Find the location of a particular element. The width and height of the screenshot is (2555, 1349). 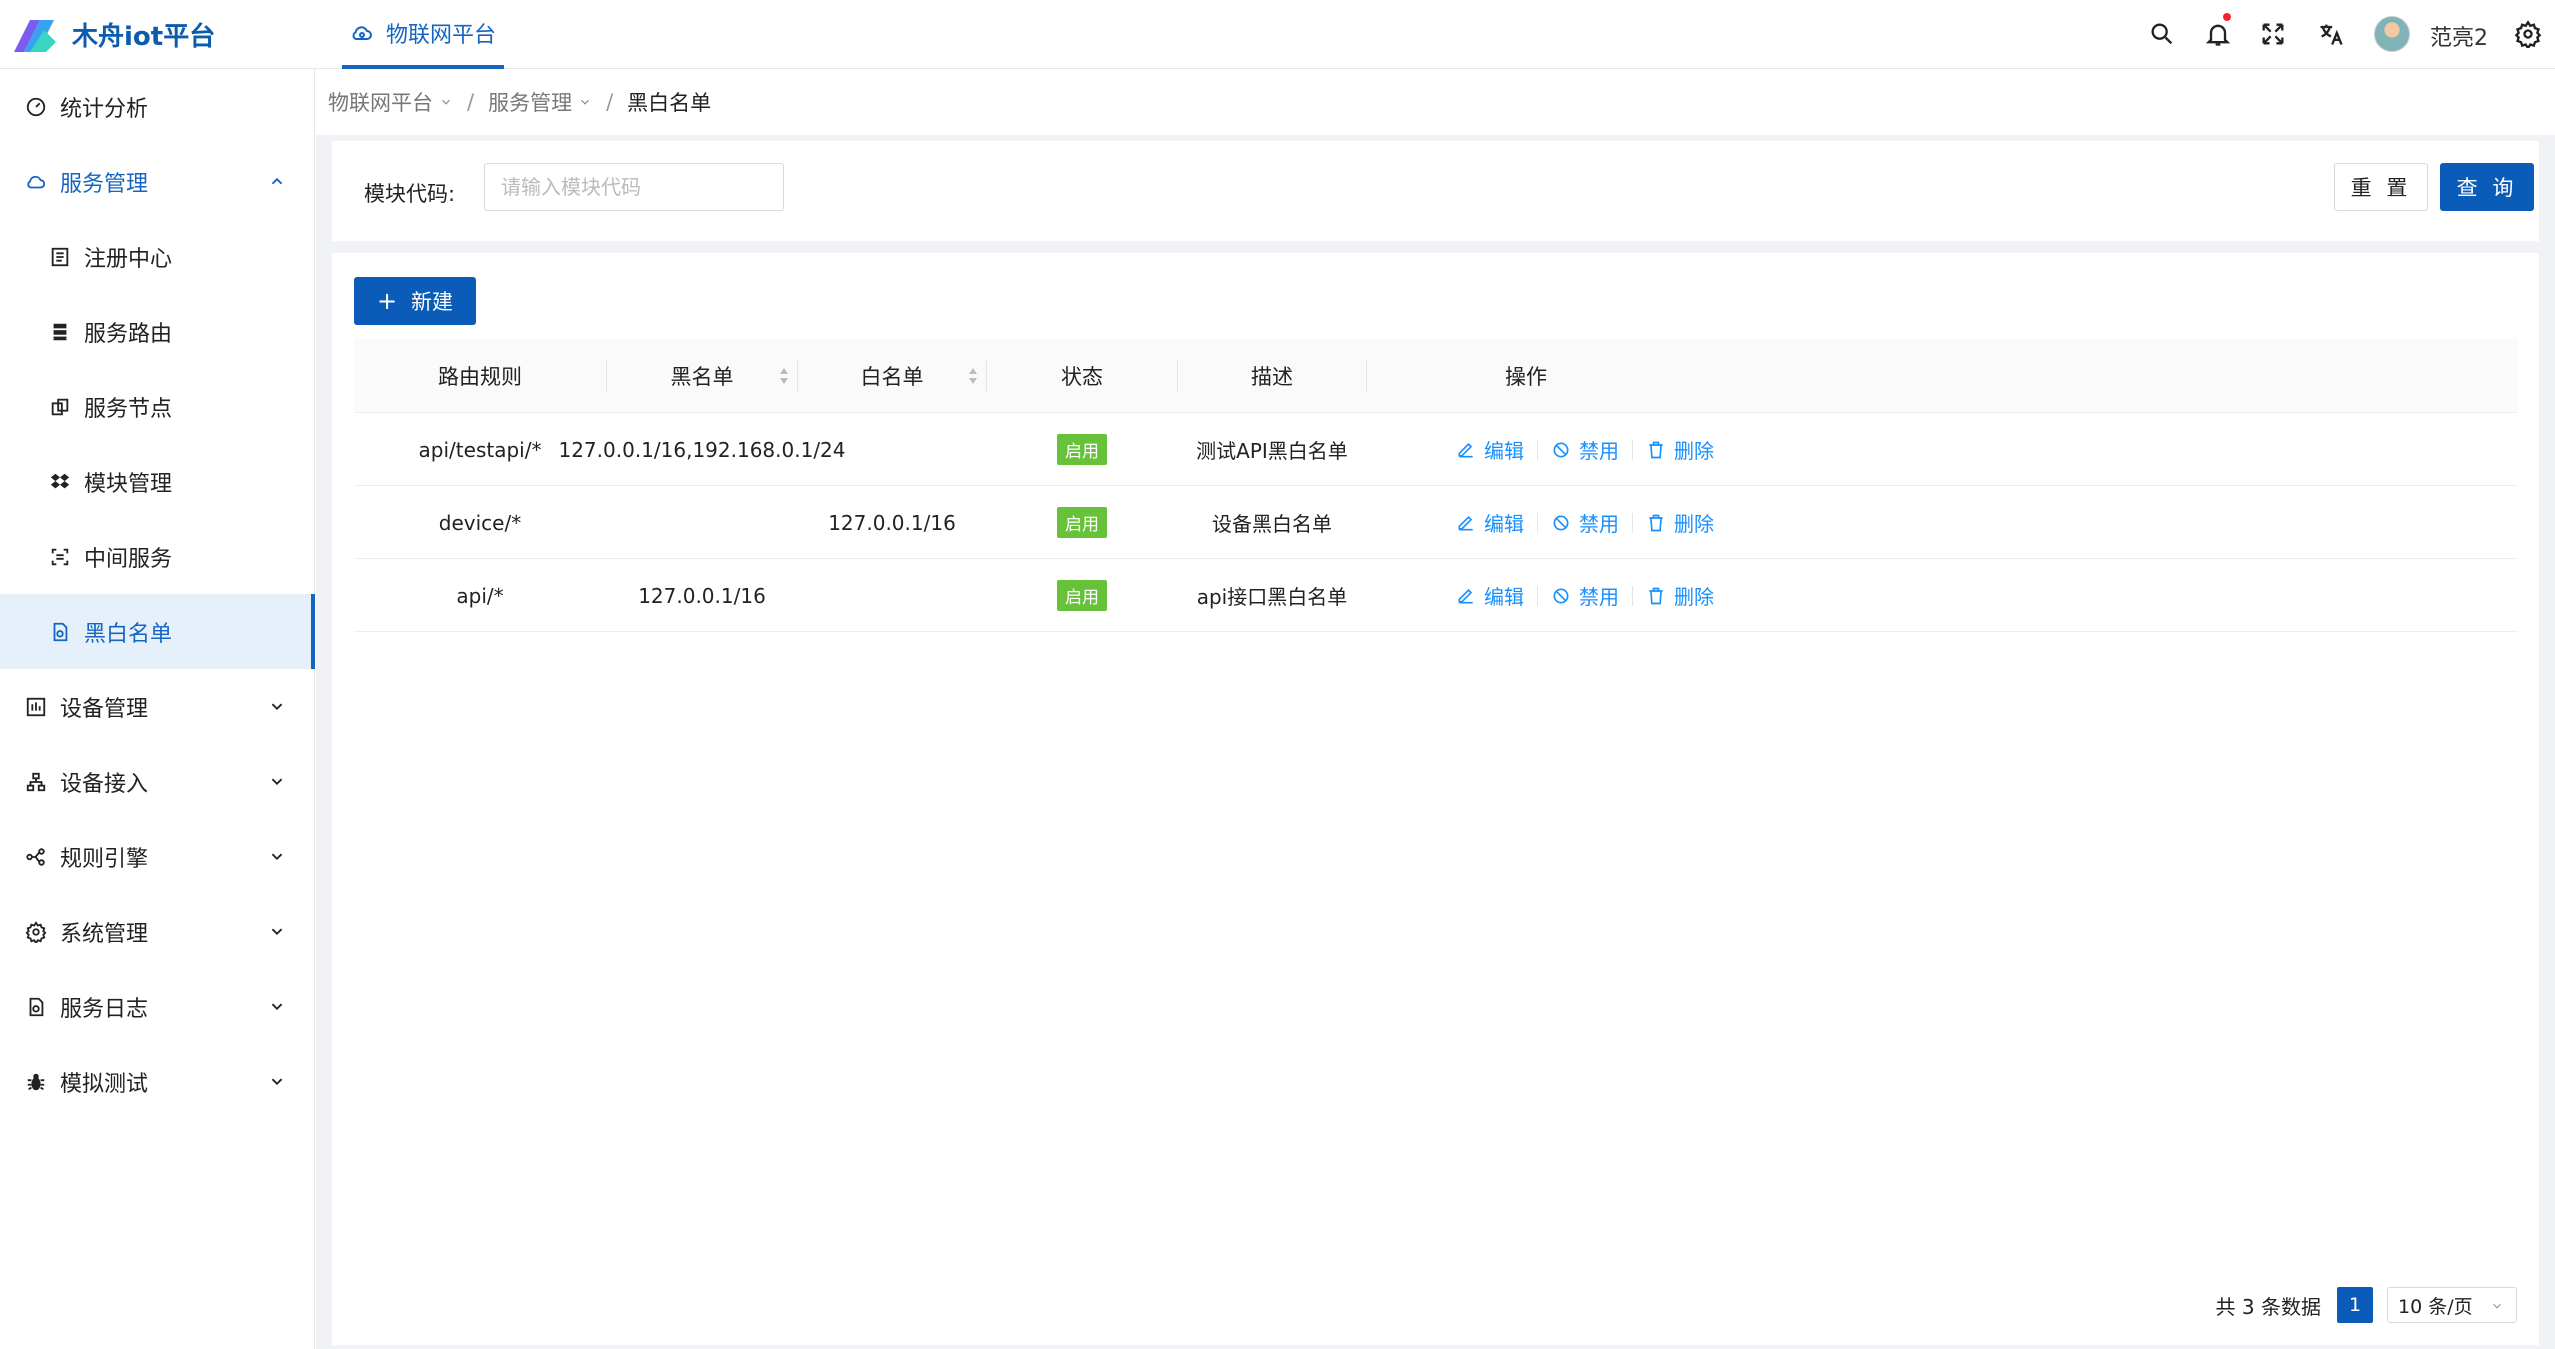

server-icon is located at coordinates (60, 332).